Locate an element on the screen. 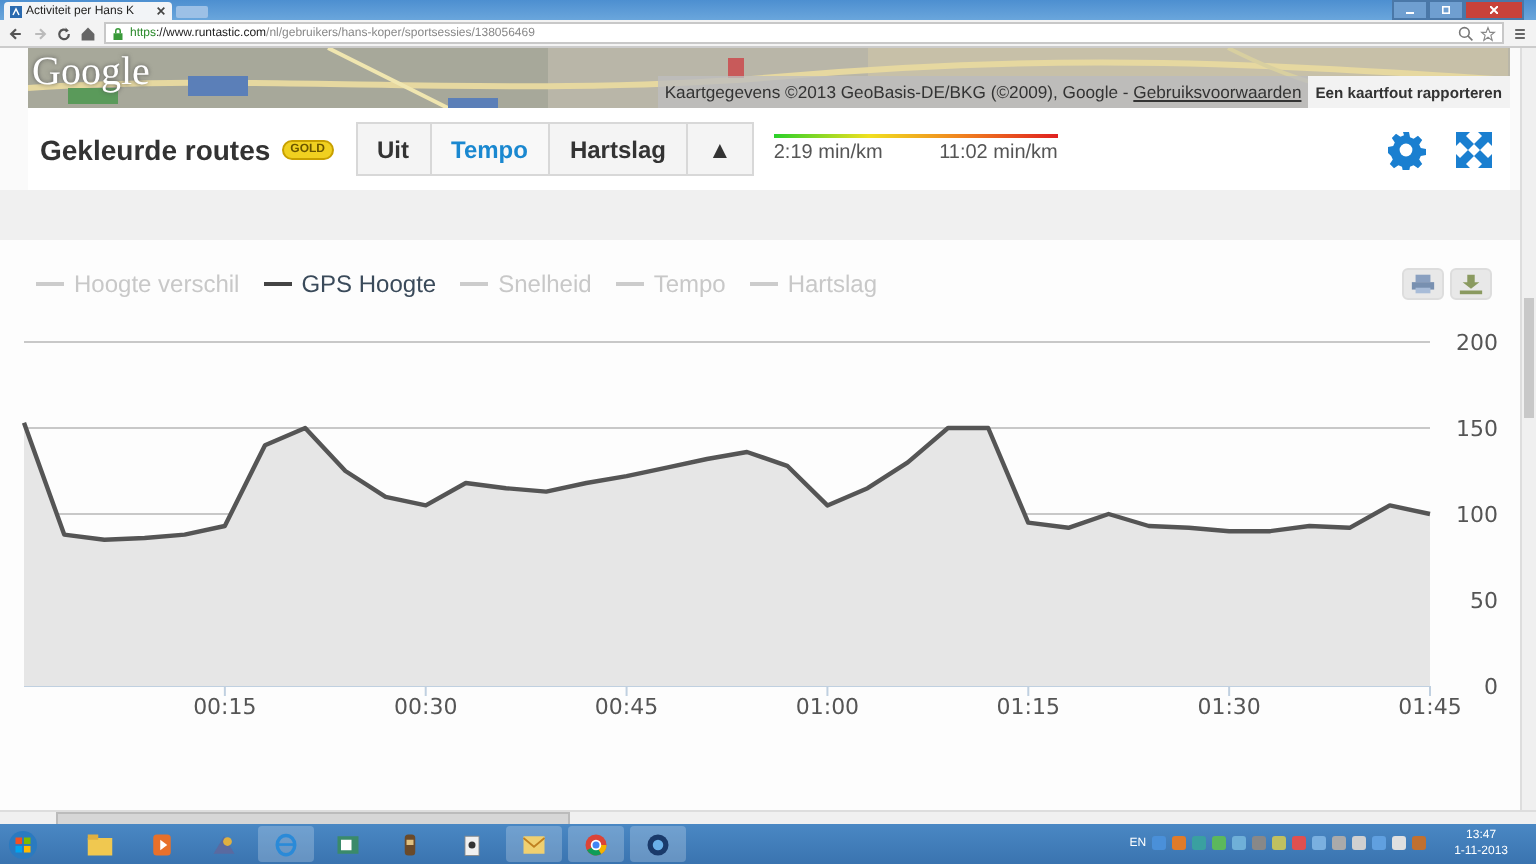 Image resolution: width=1536 pixels, height=864 pixels. camera-icon is located at coordinates (658, 844).